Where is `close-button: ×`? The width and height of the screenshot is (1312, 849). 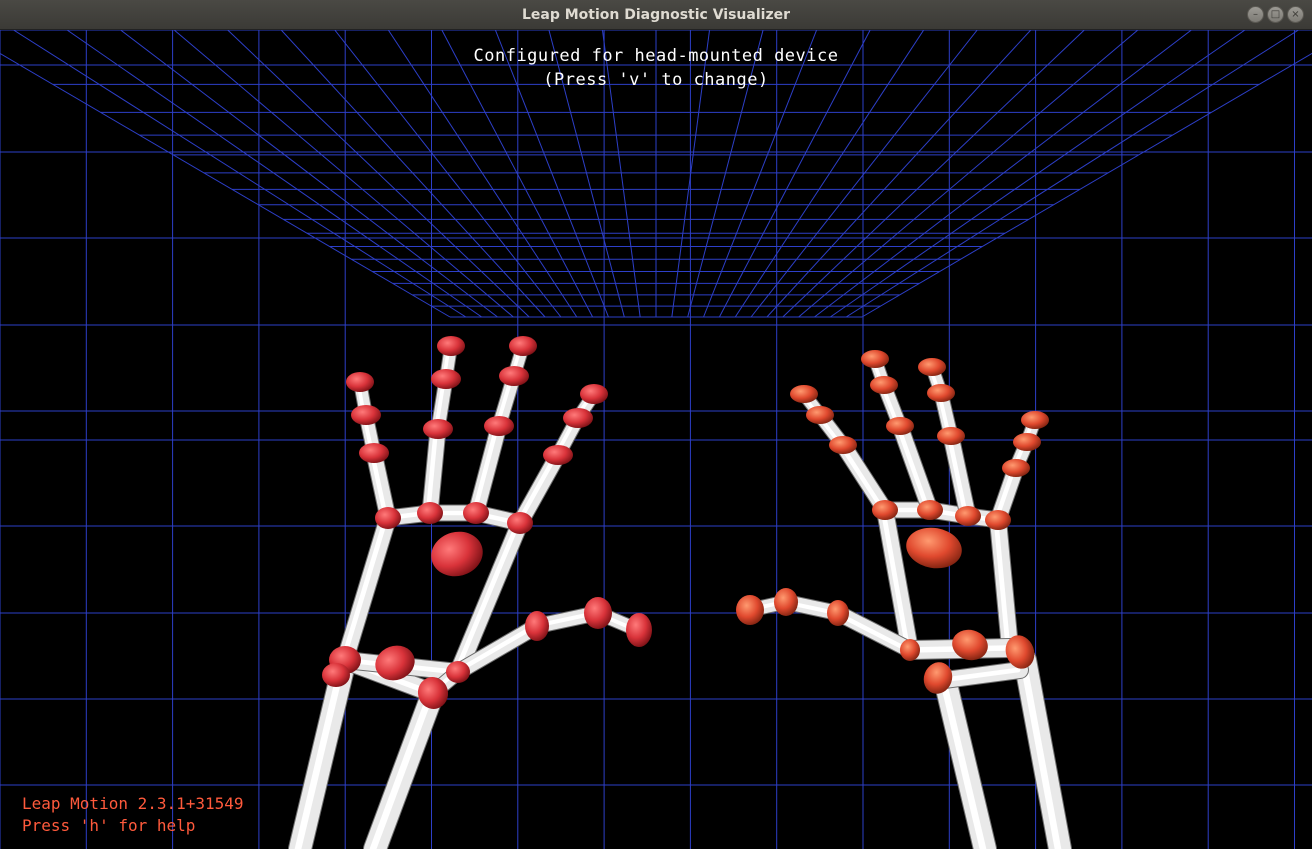
close-button: × is located at coordinates (1295, 14).